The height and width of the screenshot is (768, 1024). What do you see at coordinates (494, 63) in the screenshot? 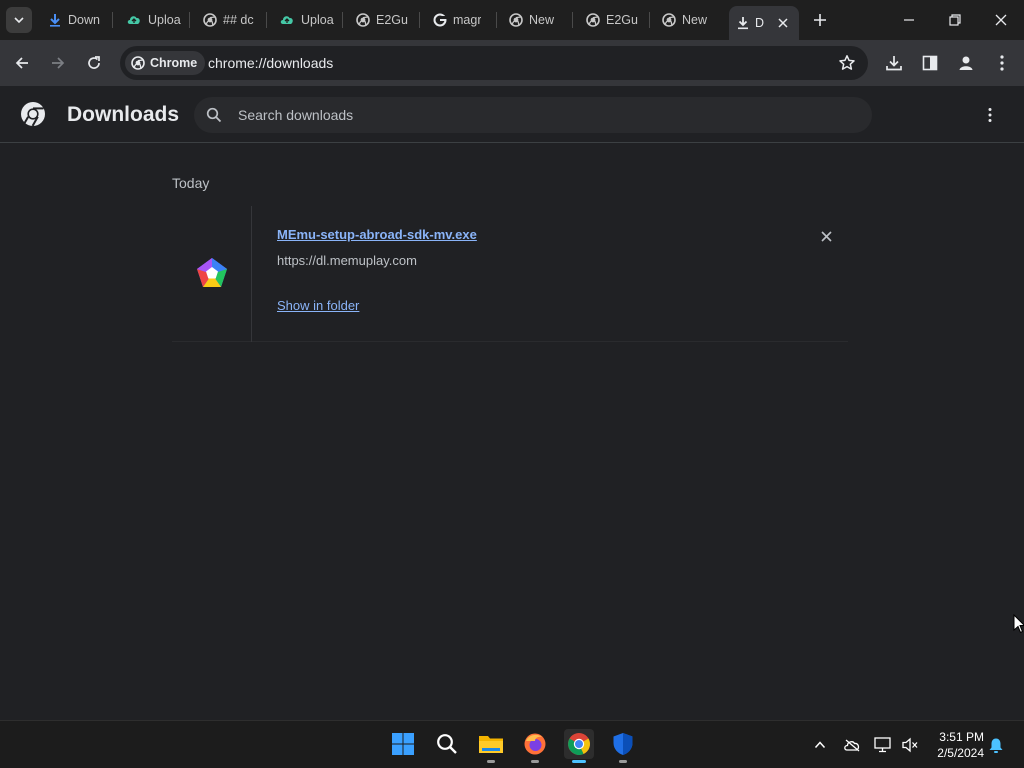
I see `address-bar: Chrome chrome://downloads` at bounding box center [494, 63].